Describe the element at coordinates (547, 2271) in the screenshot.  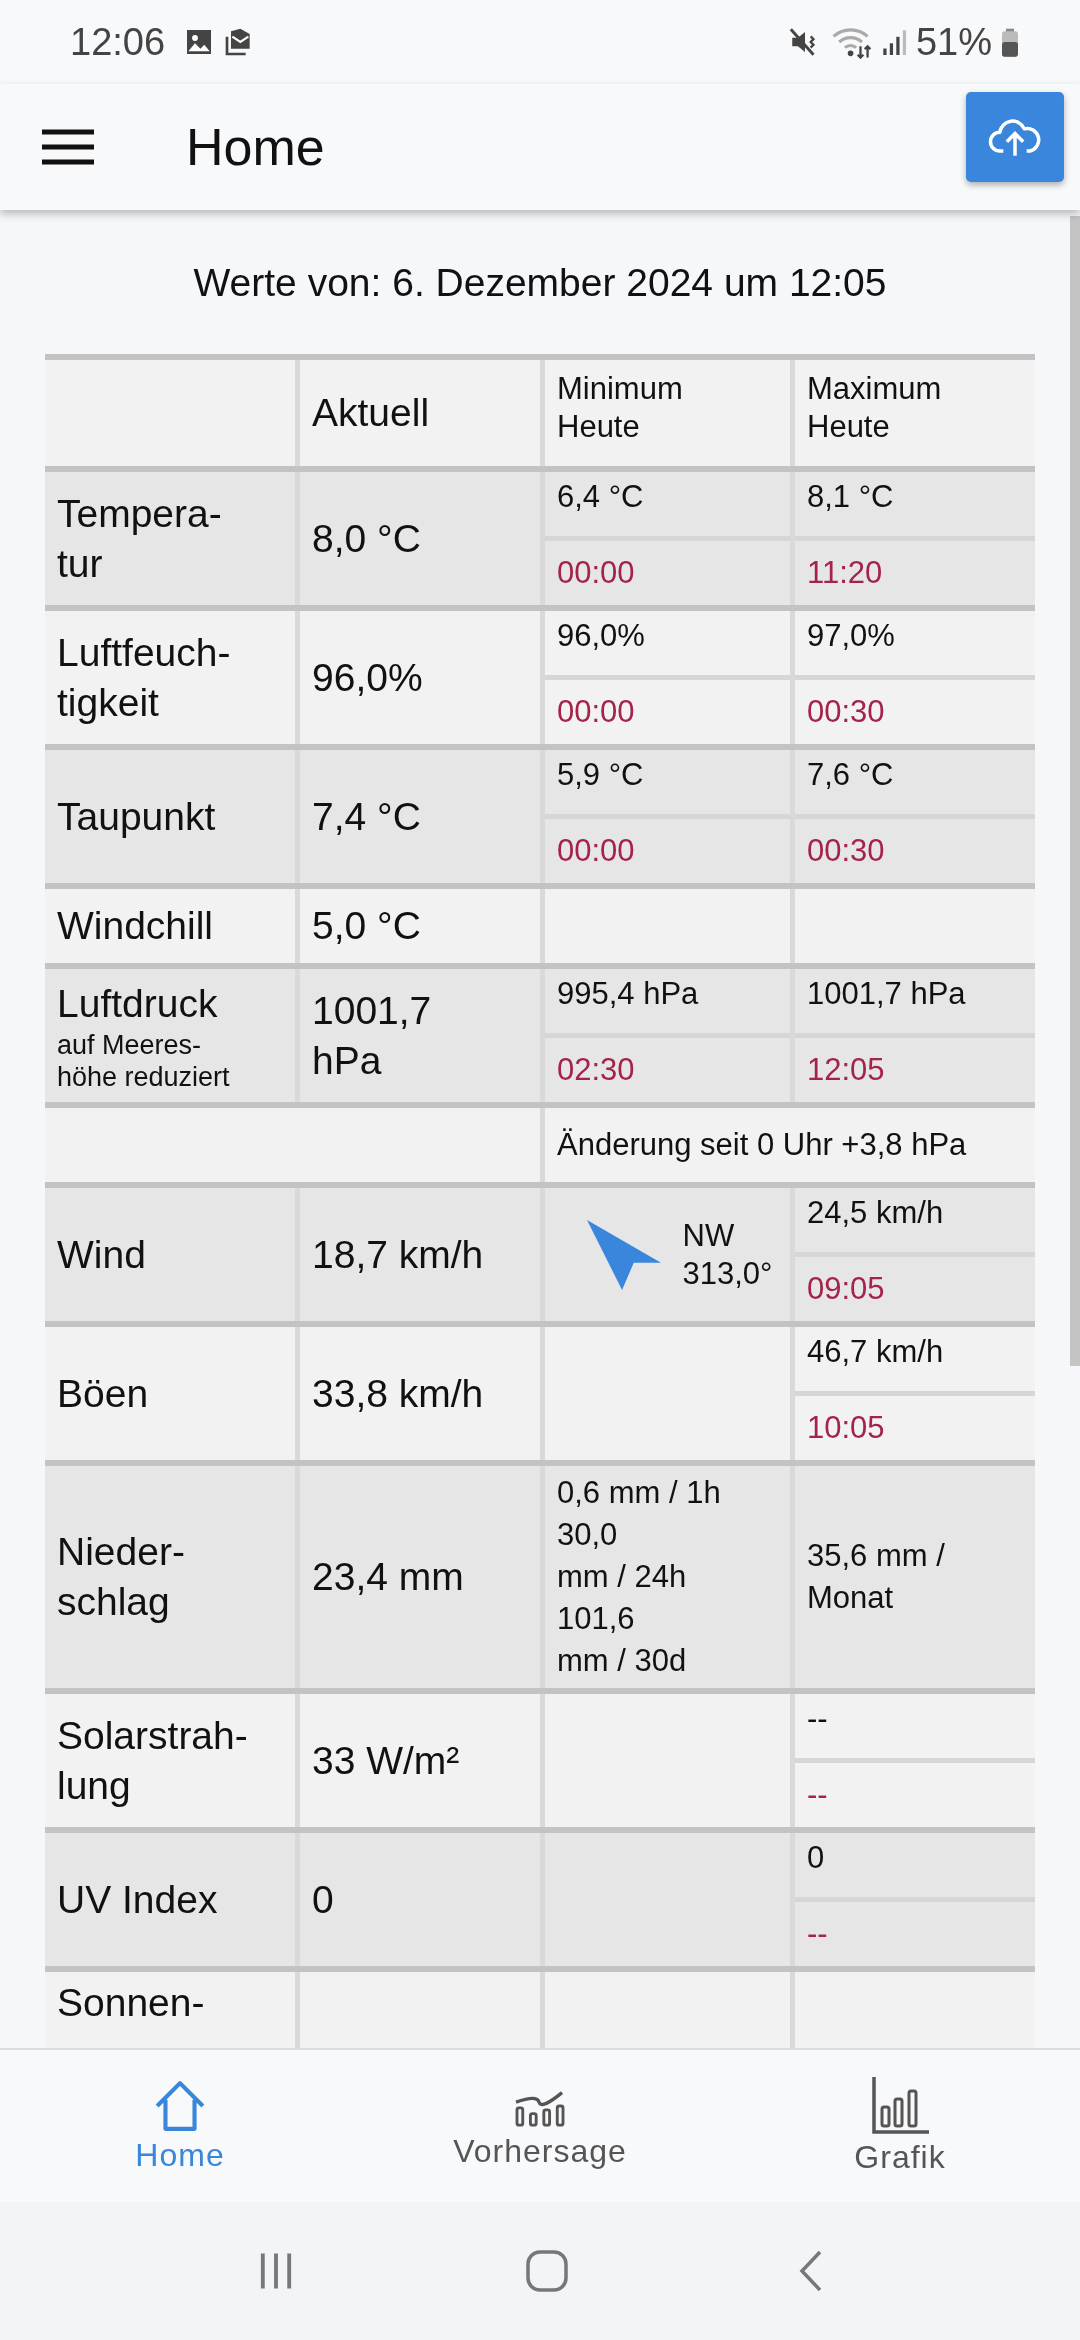
I see `home-button-icon` at that location.